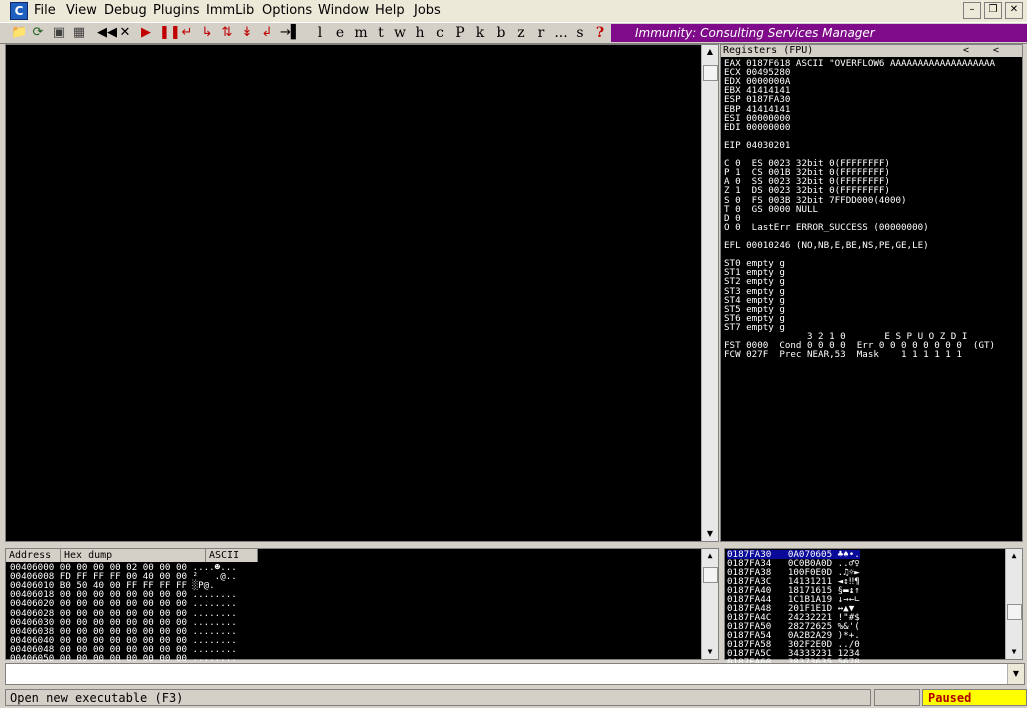 The height and width of the screenshot is (708, 1027). What do you see at coordinates (420, 33) in the screenshot?
I see `toolbar-h-button: h` at bounding box center [420, 33].